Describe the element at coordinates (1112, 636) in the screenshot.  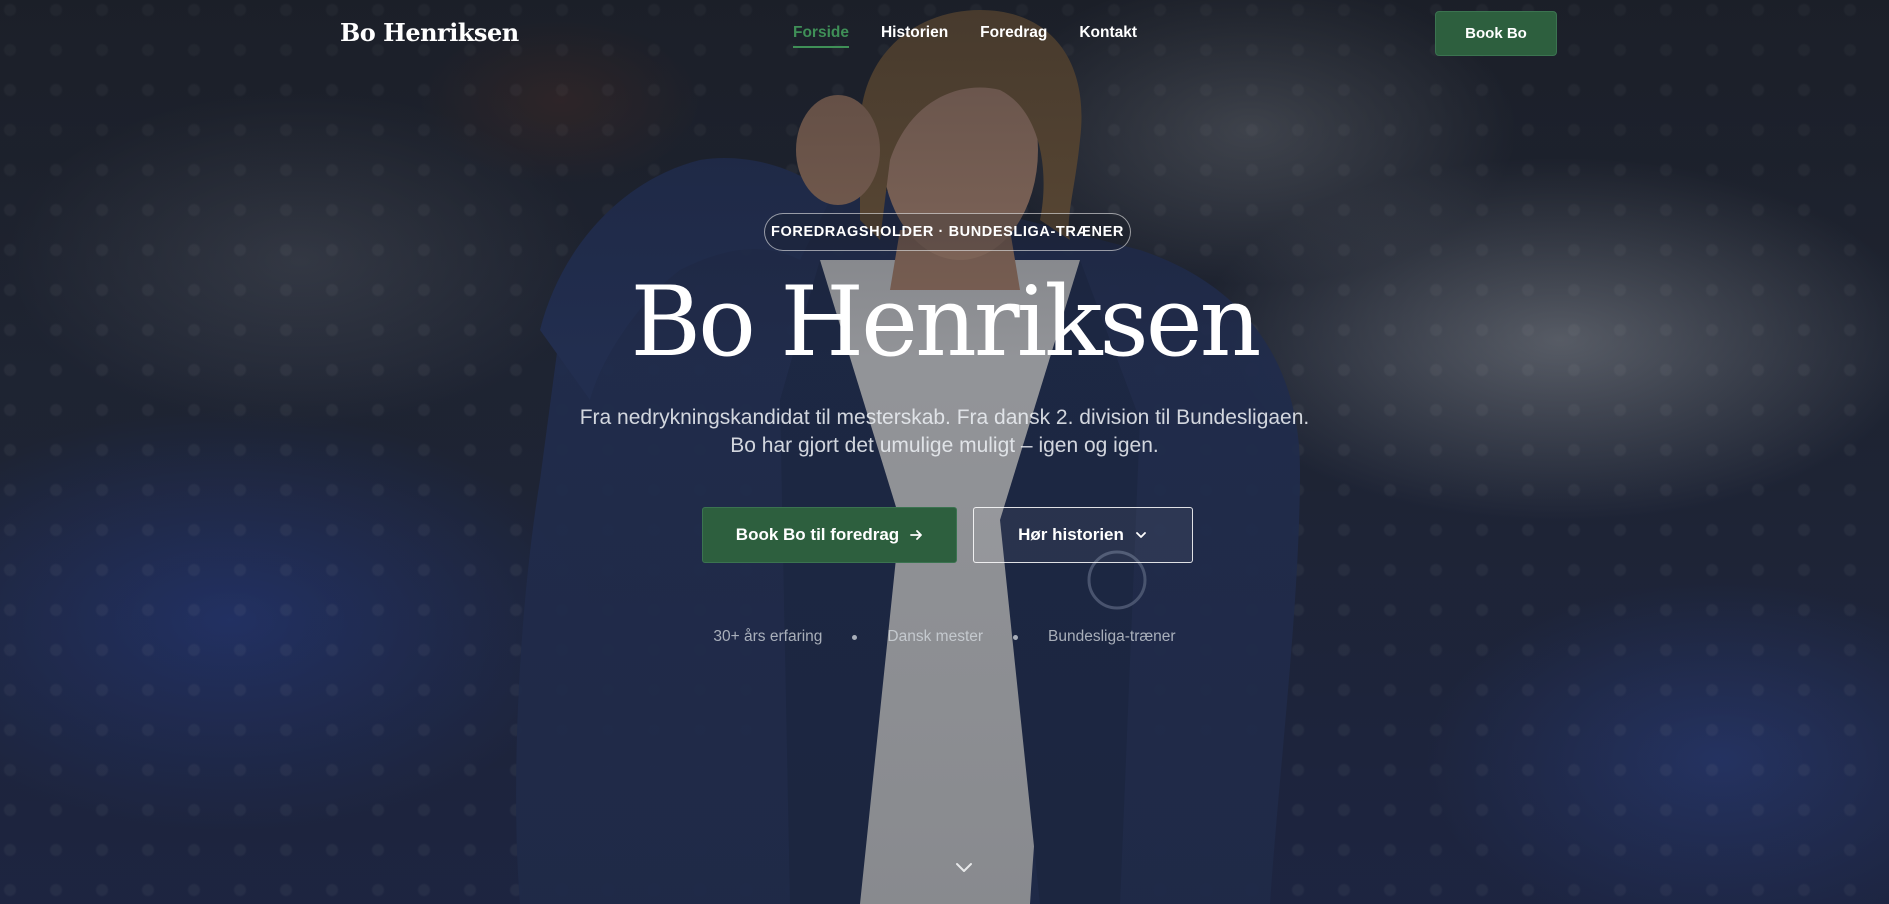
I see `stat-bundesliga-coach: Bundesliga-træner` at that location.